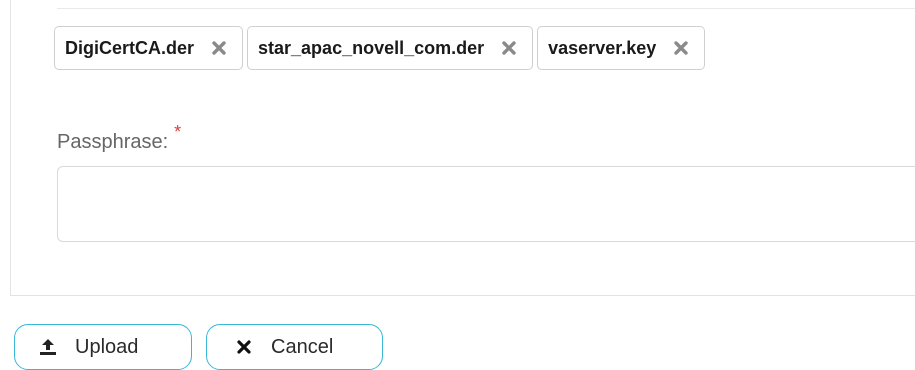 This screenshot has height=370, width=915. I want to click on file-chip: DigiCertCA.der, so click(149, 48).